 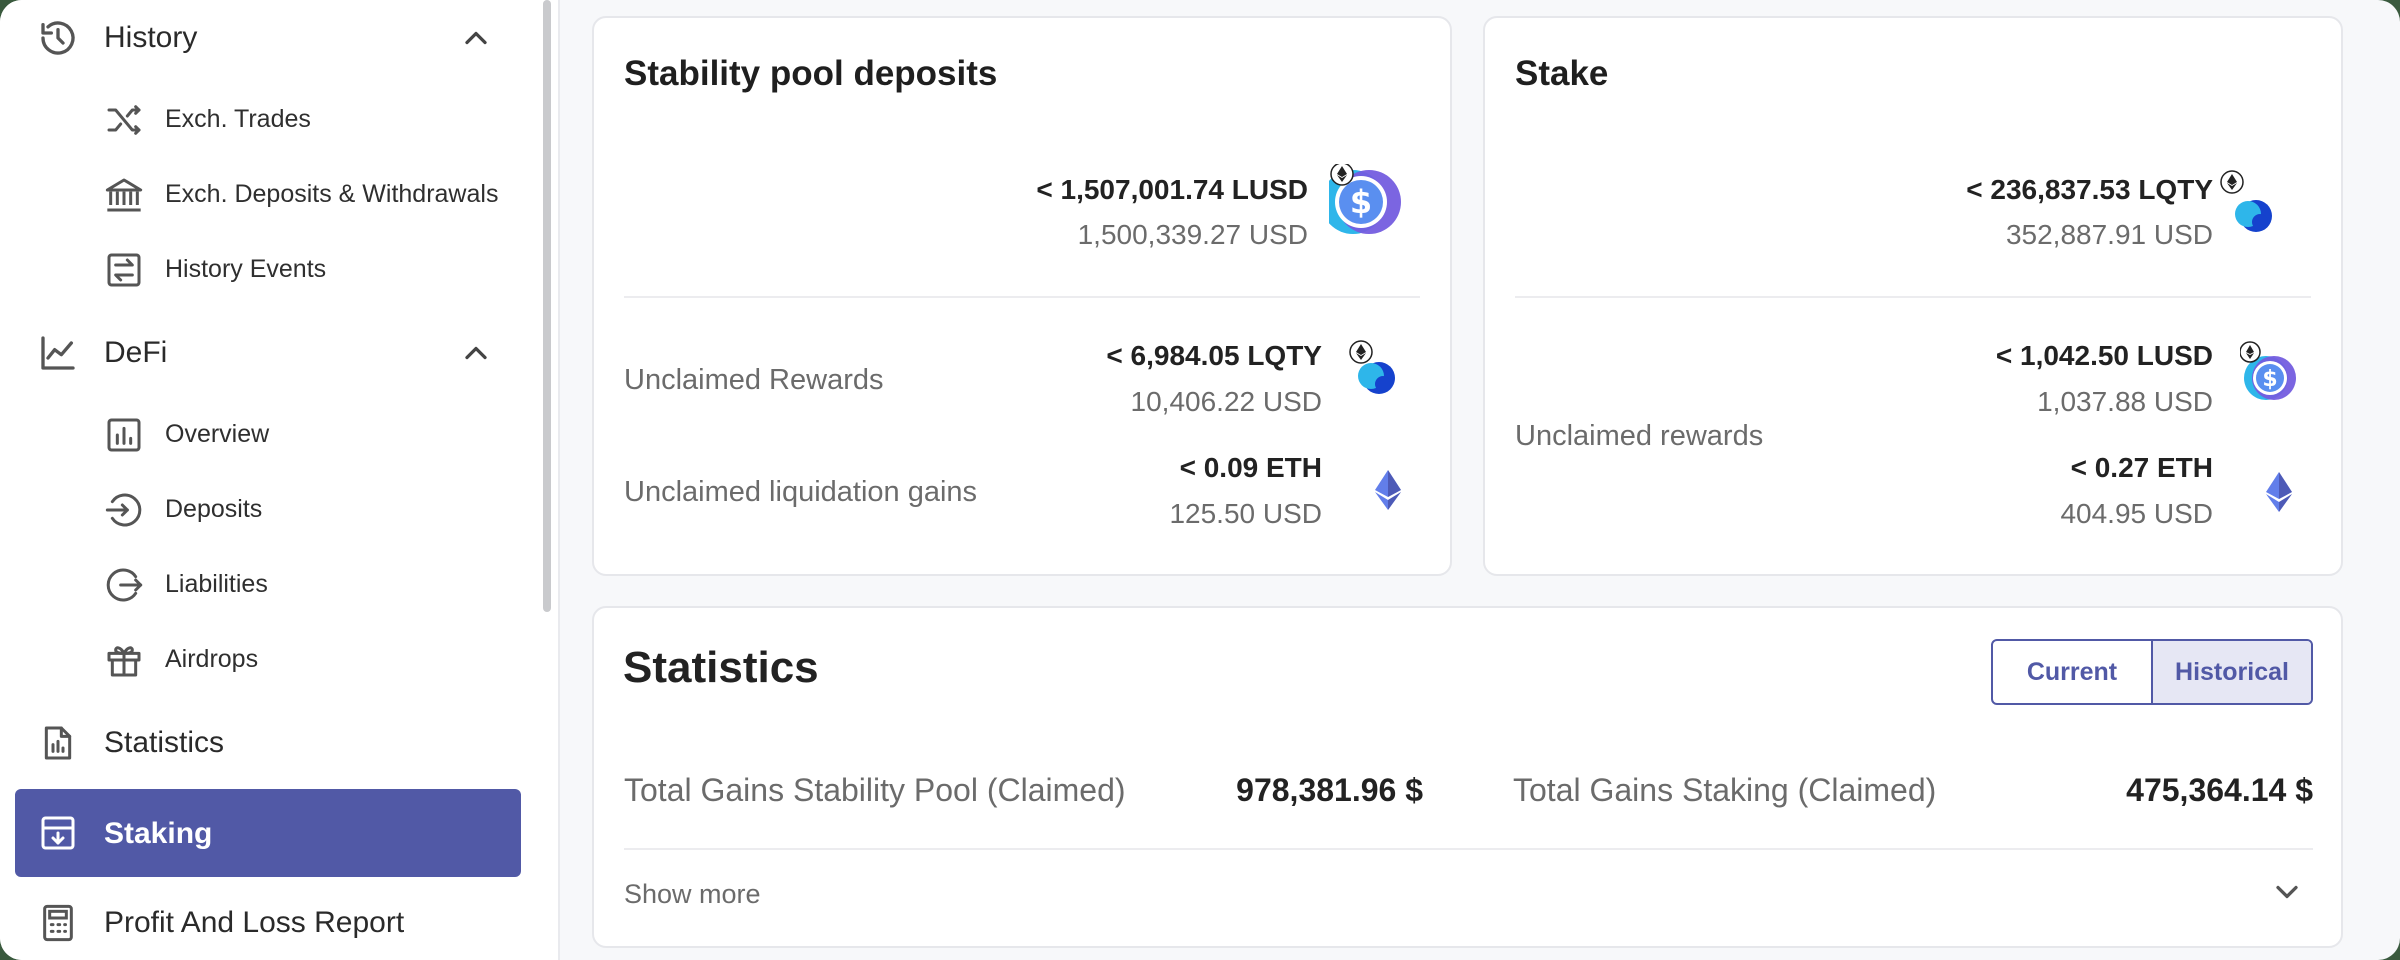 What do you see at coordinates (58, 743) in the screenshot?
I see `file-chart-icon` at bounding box center [58, 743].